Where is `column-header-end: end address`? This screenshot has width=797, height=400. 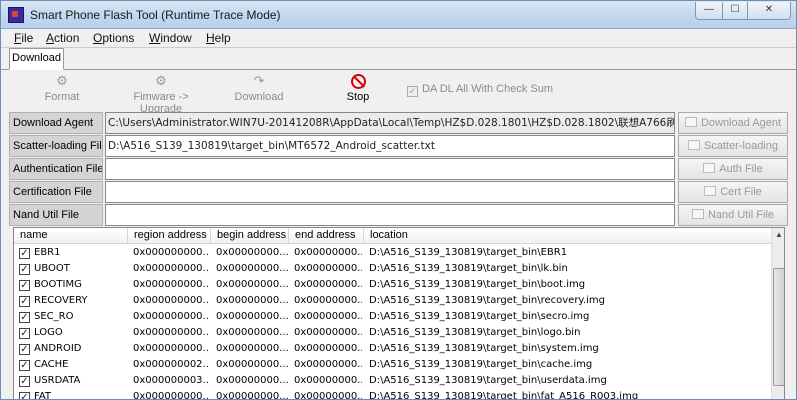
column-header-end: end address is located at coordinates (326, 236).